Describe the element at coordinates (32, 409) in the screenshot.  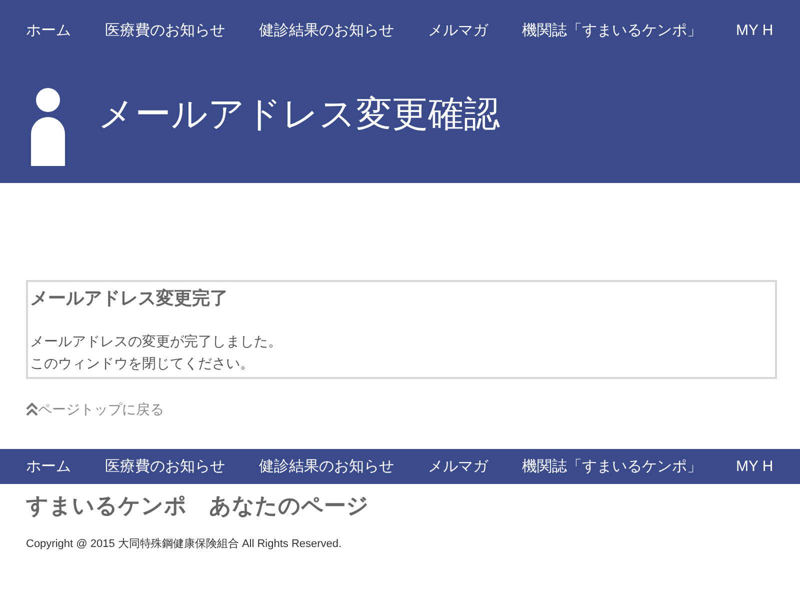
I see `double-chevron-up-icon` at that location.